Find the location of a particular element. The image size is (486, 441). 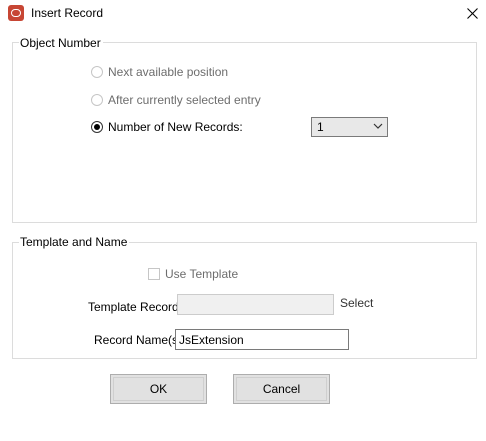

radio-next-available-label: Next available position is located at coordinates (168, 72).